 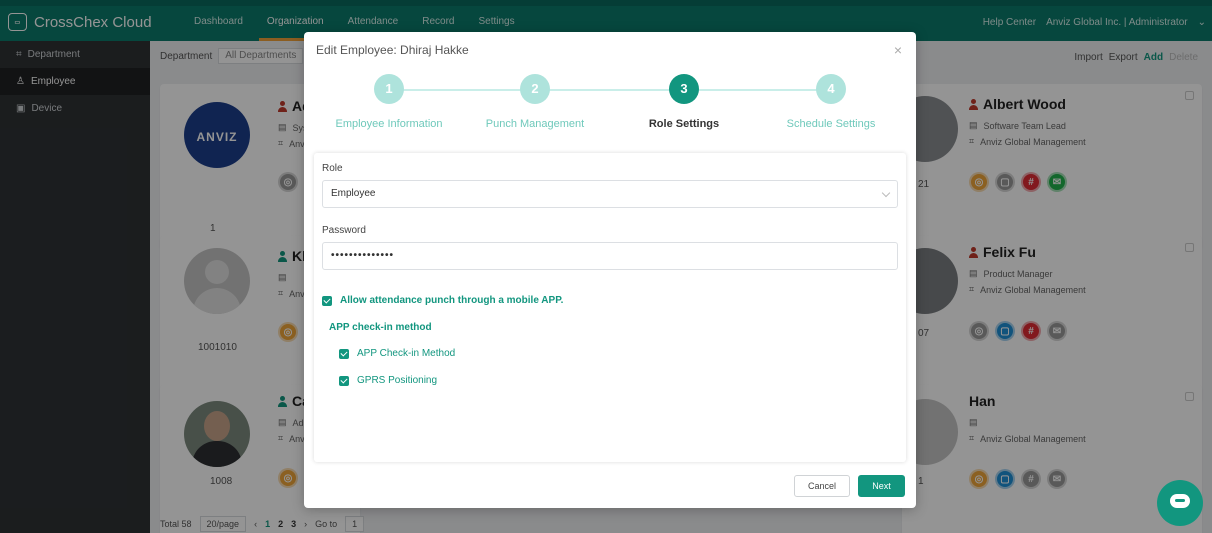 What do you see at coordinates (610, 194) in the screenshot?
I see `role-select: Employee` at bounding box center [610, 194].